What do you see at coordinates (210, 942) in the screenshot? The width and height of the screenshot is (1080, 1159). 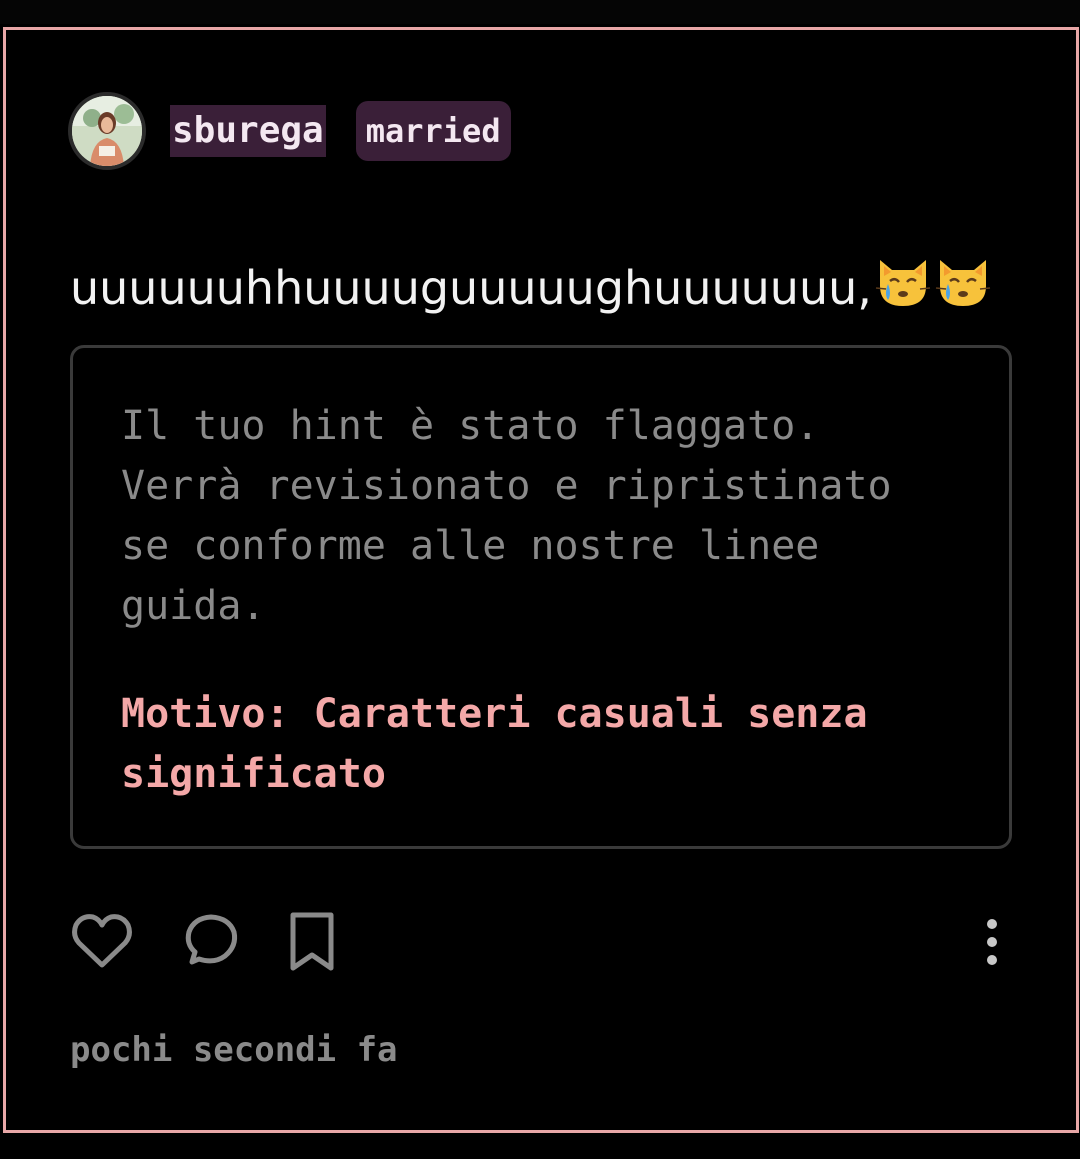 I see `speech-bubble-icon` at bounding box center [210, 942].